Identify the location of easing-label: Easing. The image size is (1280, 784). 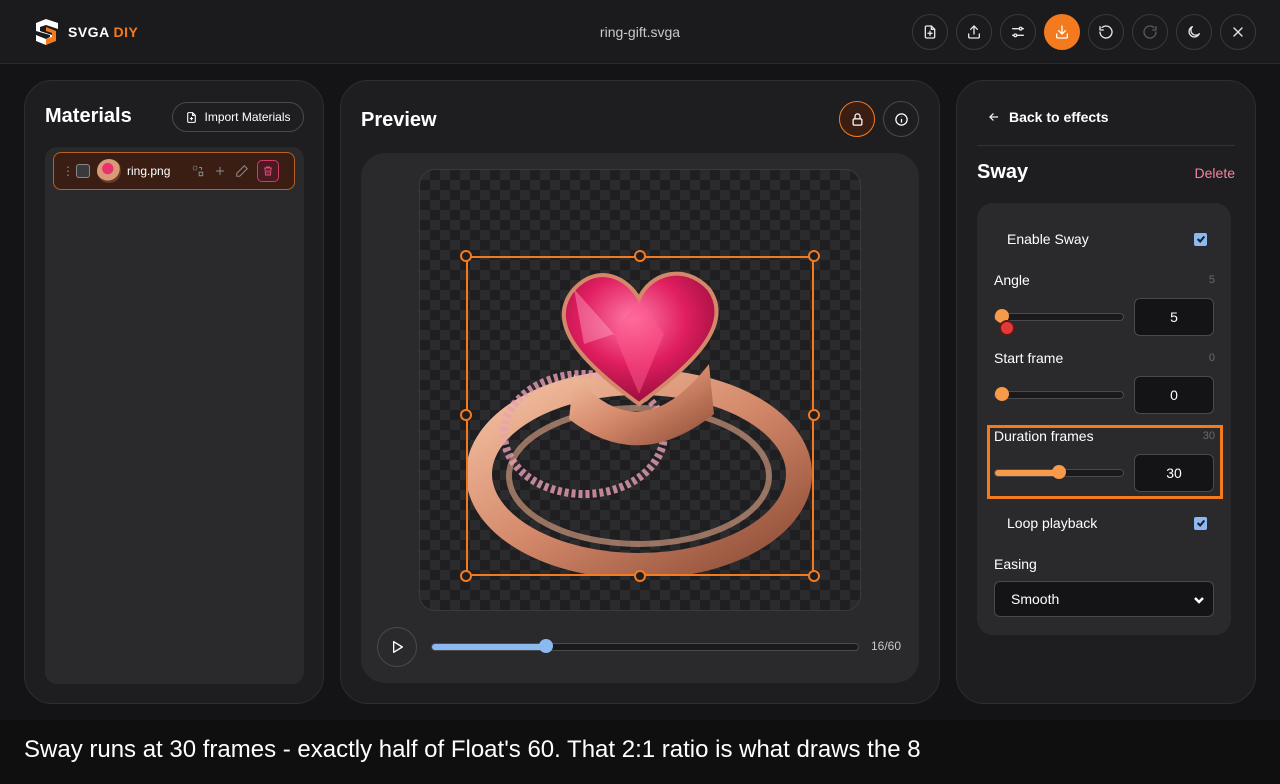
(1015, 564).